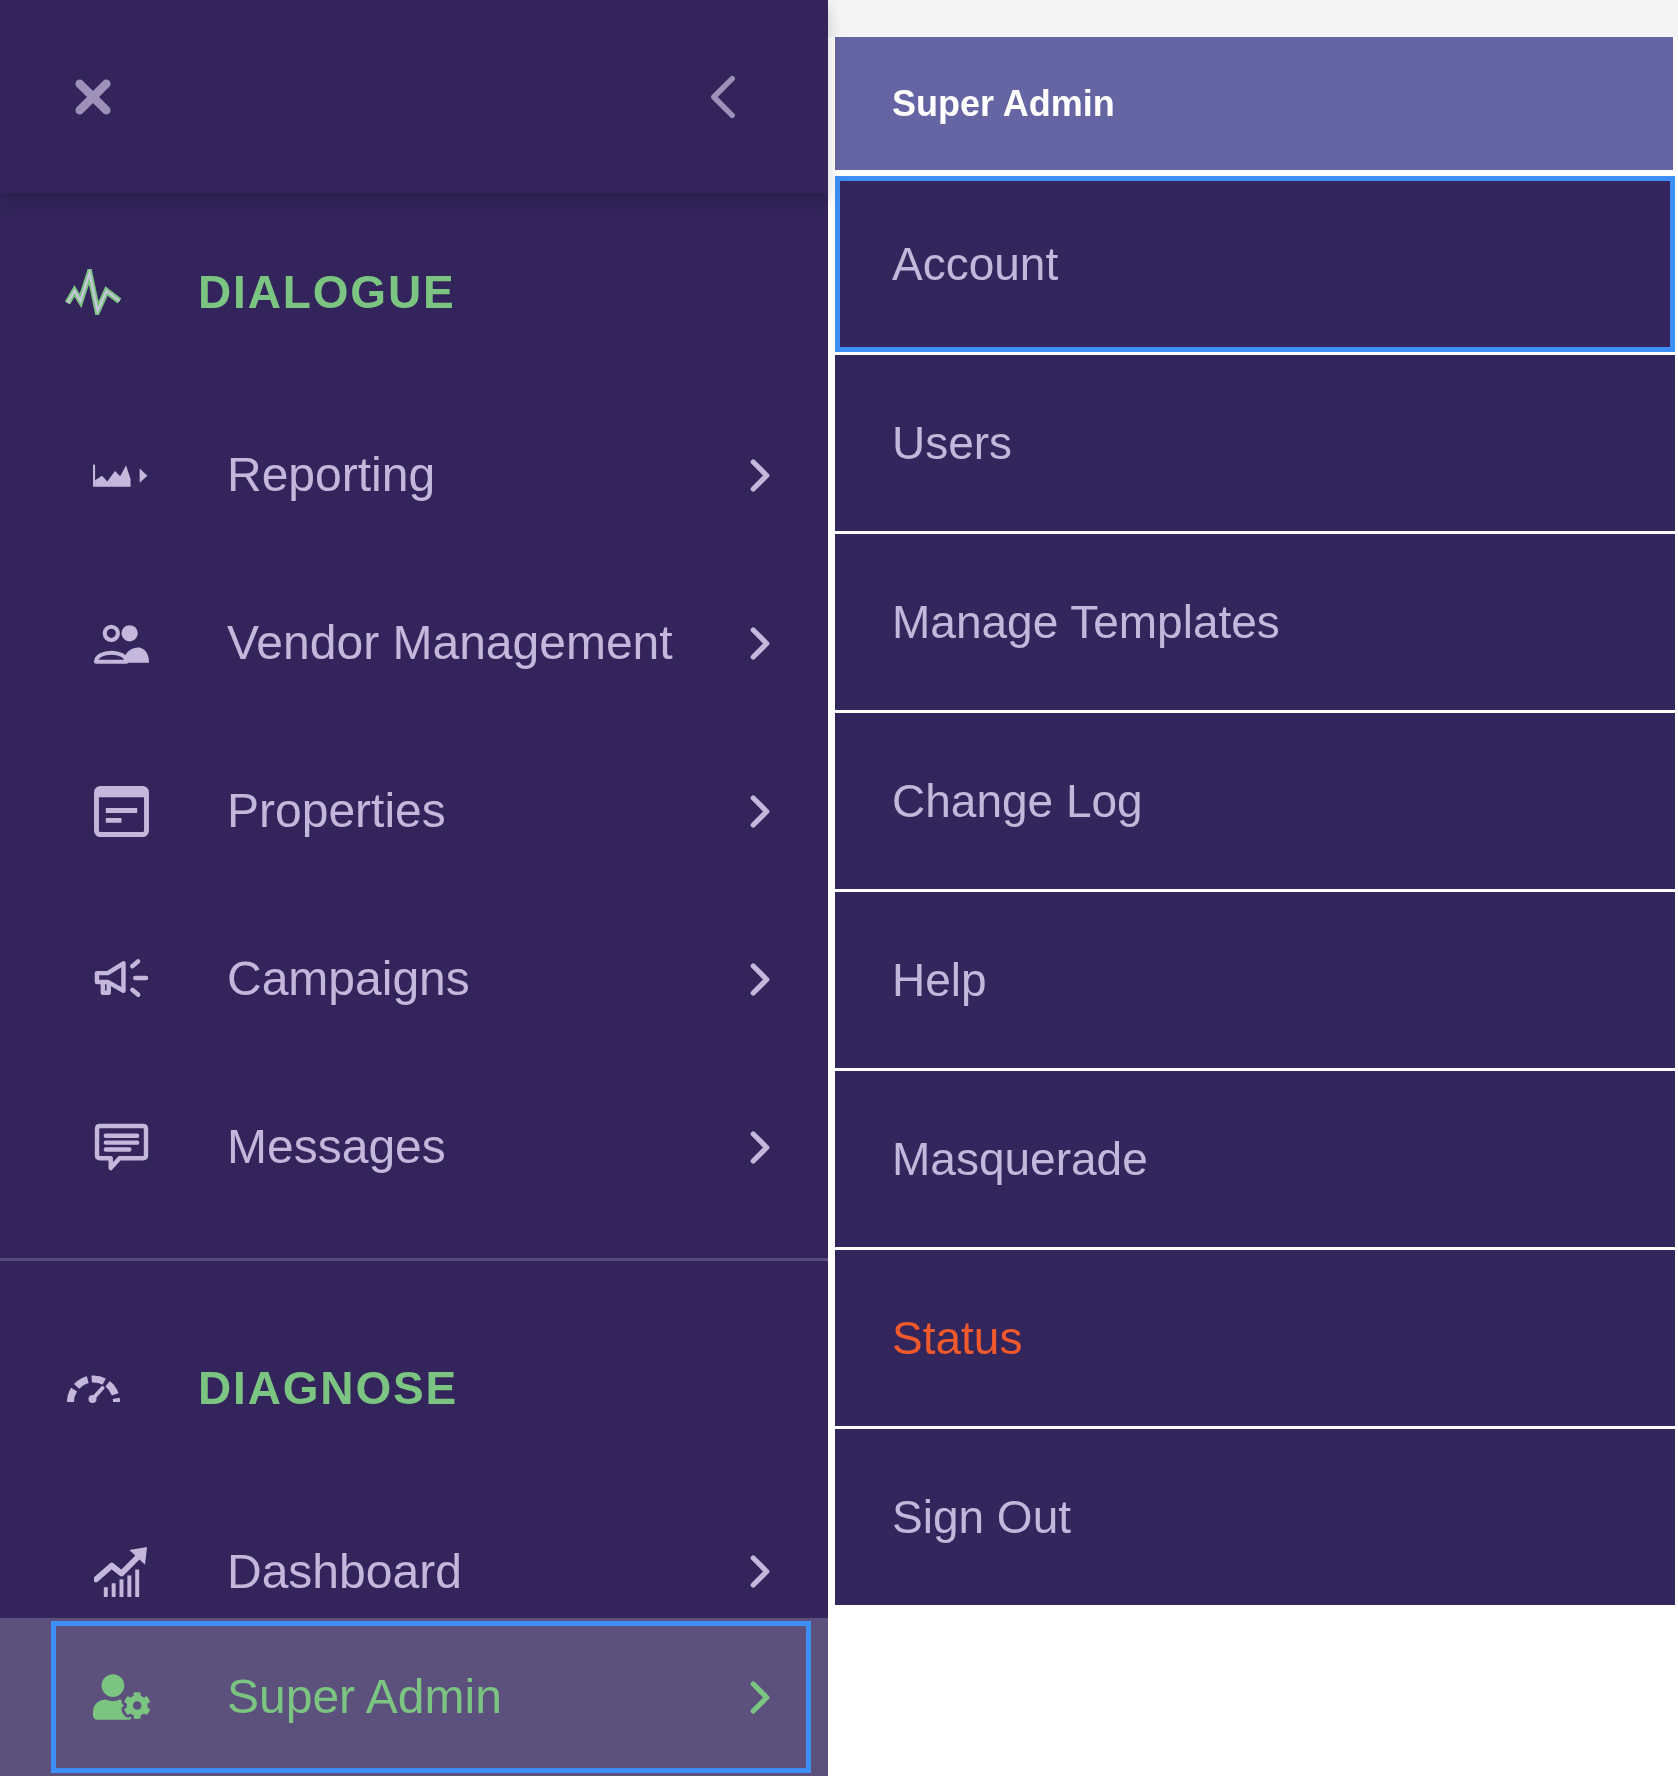 The width and height of the screenshot is (1678, 1776). Describe the element at coordinates (121, 811) in the screenshot. I see `card-icon` at that location.